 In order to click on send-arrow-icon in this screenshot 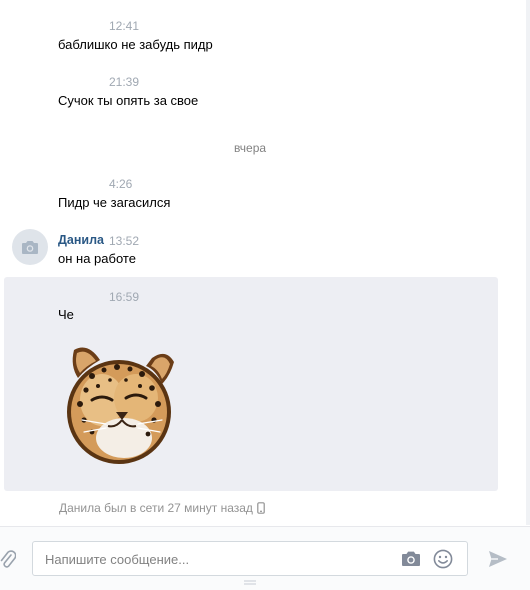, I will do `click(498, 559)`.